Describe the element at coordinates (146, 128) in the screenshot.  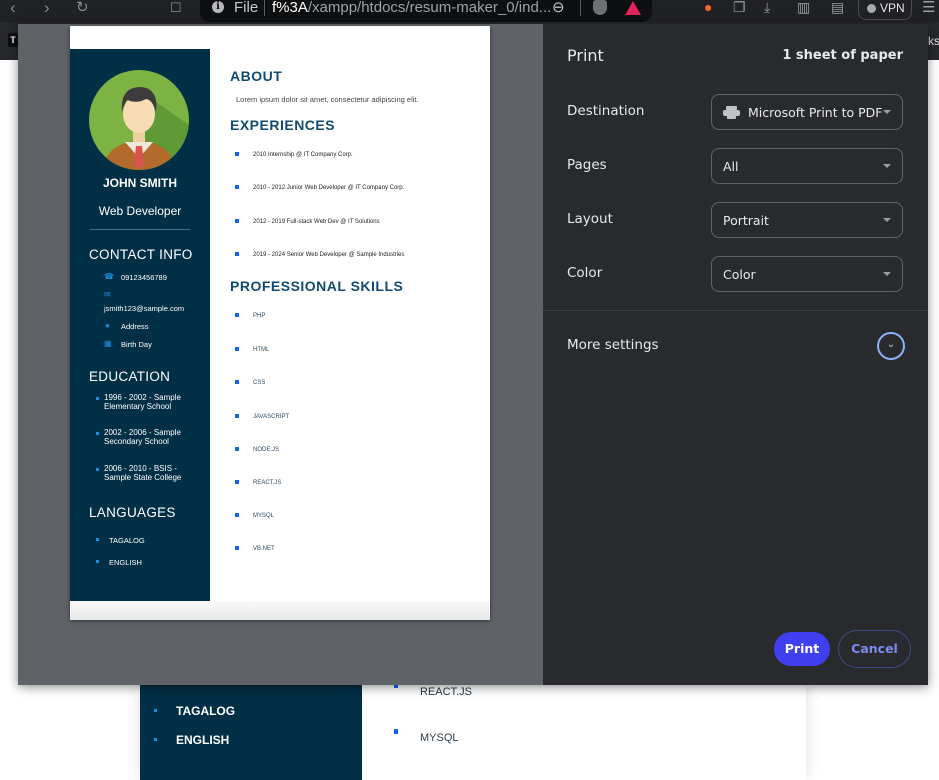
I see `avatar-illustration` at that location.